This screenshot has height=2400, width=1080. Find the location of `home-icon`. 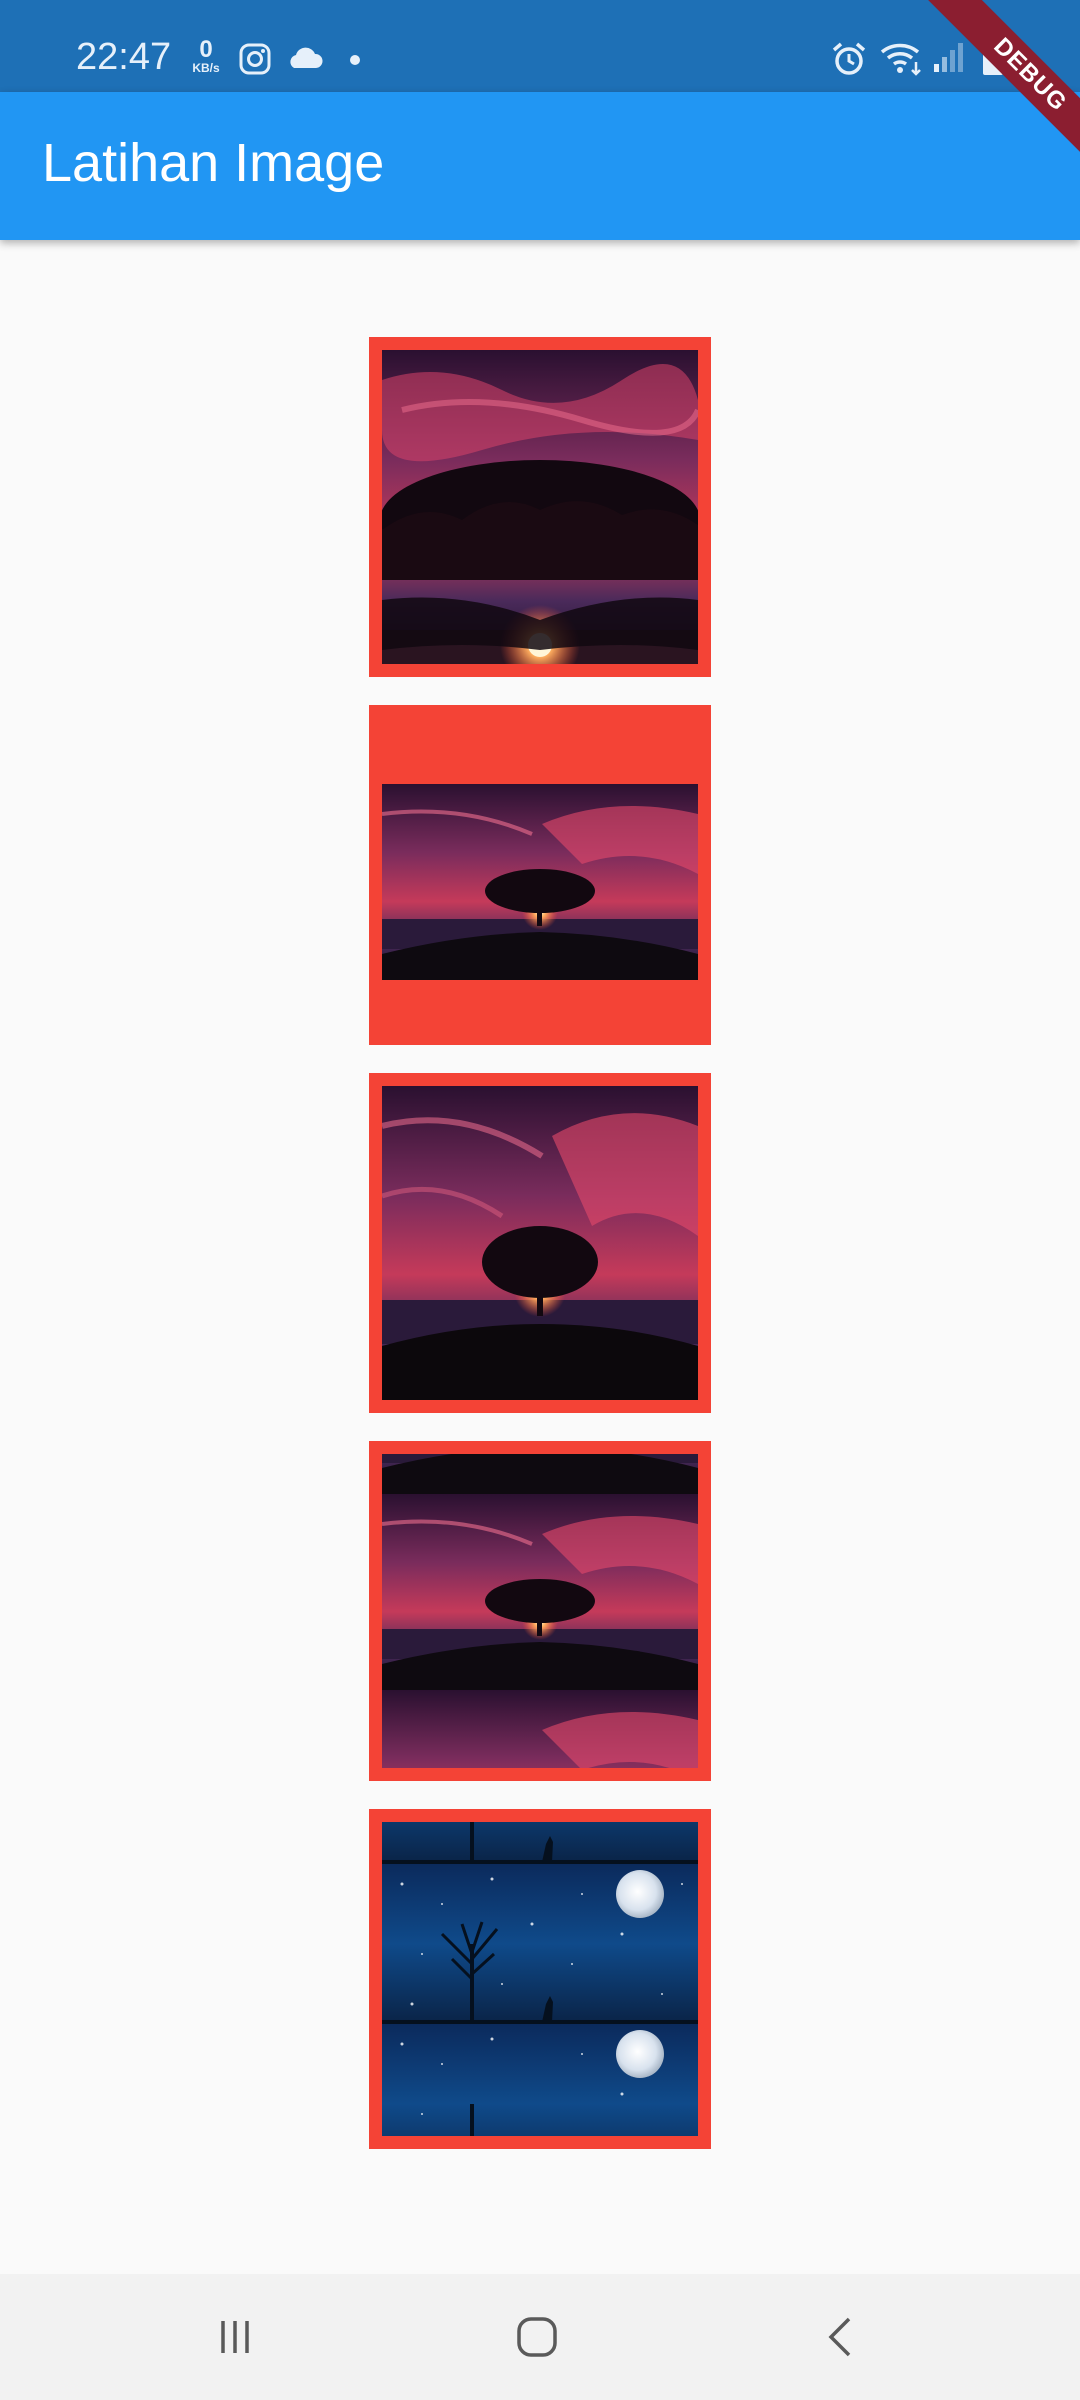

home-icon is located at coordinates (537, 2337).